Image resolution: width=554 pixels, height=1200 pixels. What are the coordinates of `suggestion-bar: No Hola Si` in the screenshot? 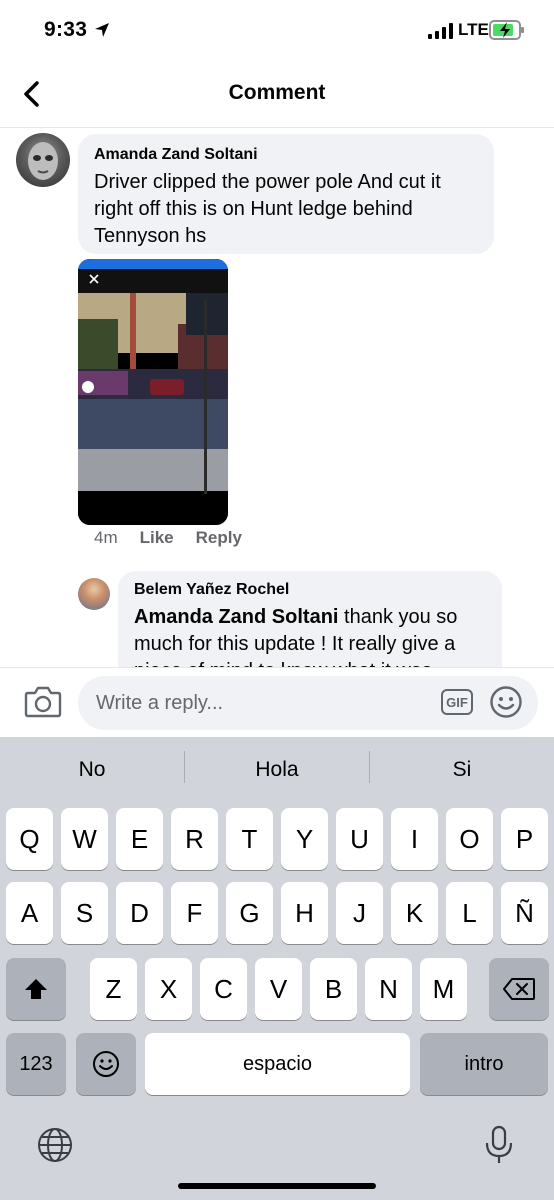 It's located at (277, 770).